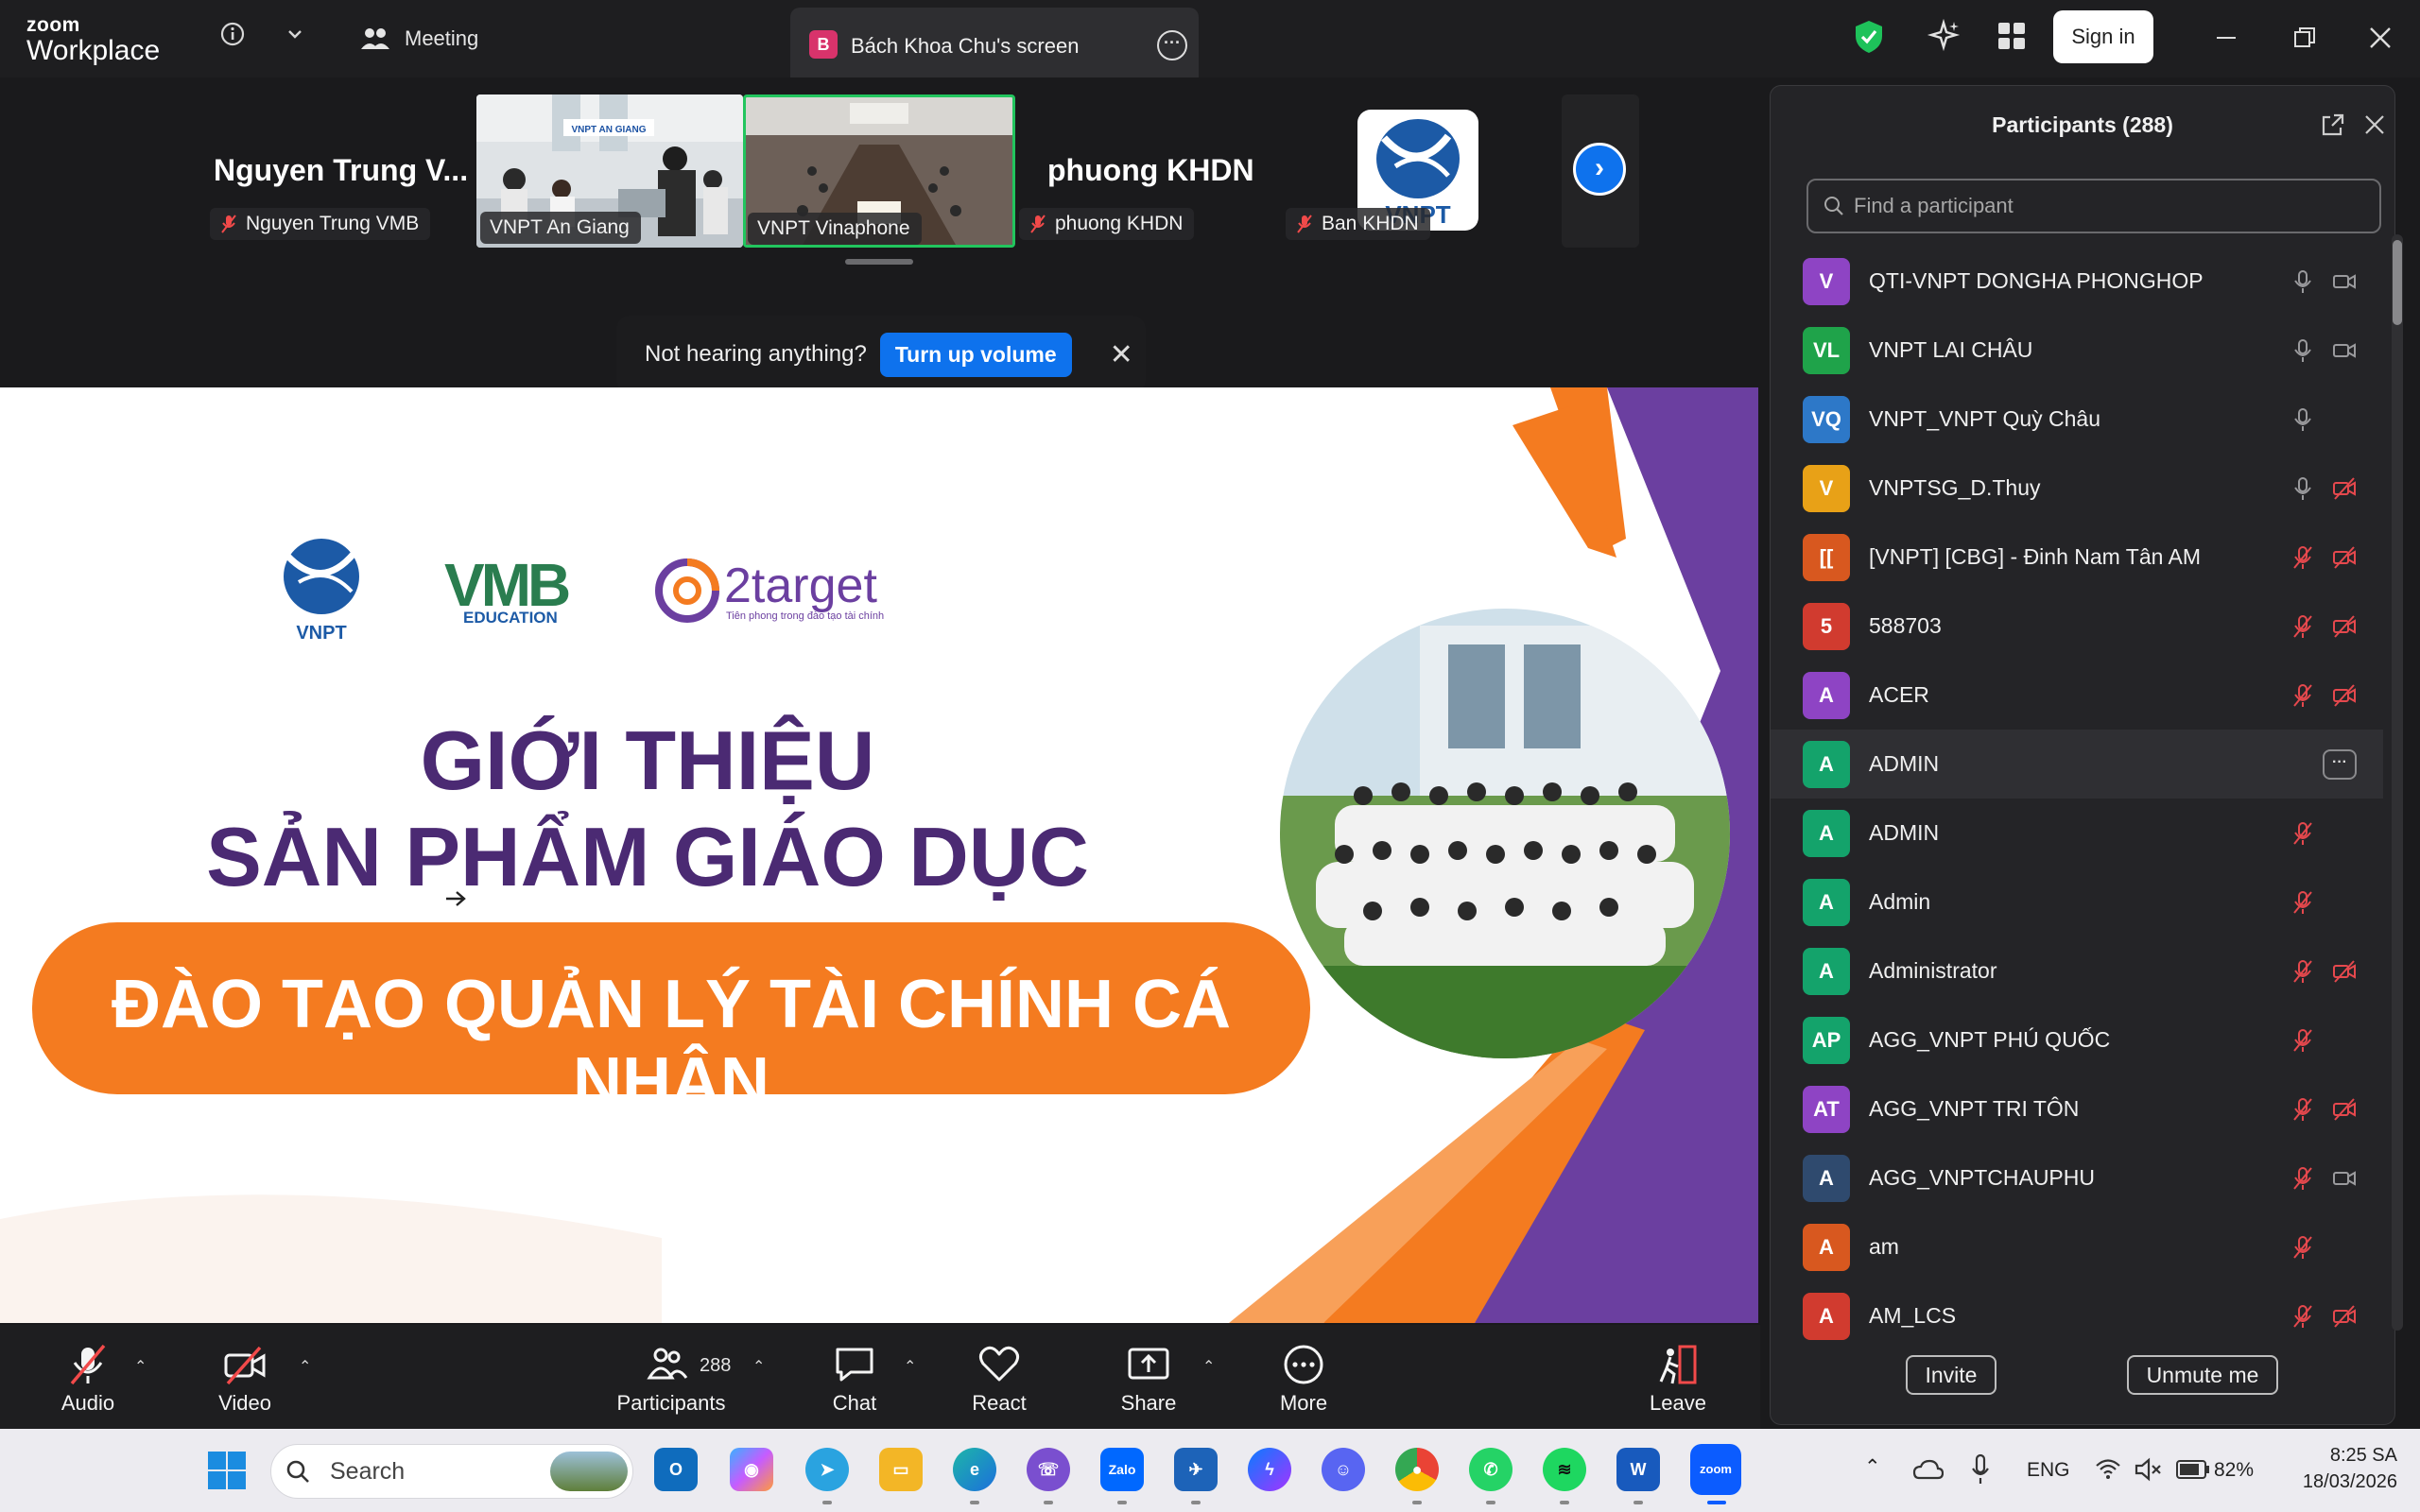 The image size is (2420, 1512). What do you see at coordinates (2397, 782) in the screenshot?
I see `participants-scrollbar` at bounding box center [2397, 782].